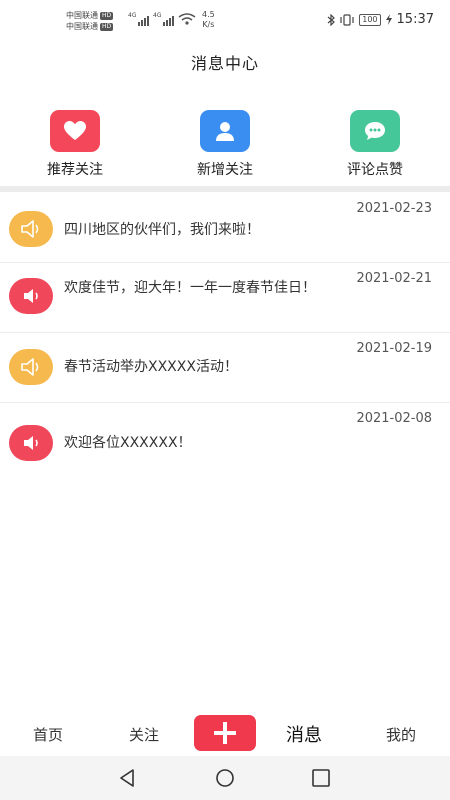 This screenshot has width=450, height=800. What do you see at coordinates (415, 19) in the screenshot?
I see `clock: 15:37` at bounding box center [415, 19].